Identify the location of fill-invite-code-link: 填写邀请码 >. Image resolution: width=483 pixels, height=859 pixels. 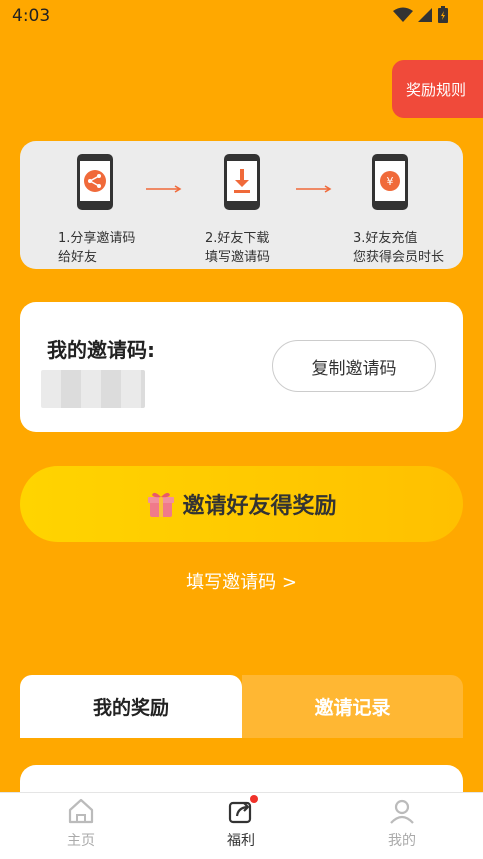
(241, 581).